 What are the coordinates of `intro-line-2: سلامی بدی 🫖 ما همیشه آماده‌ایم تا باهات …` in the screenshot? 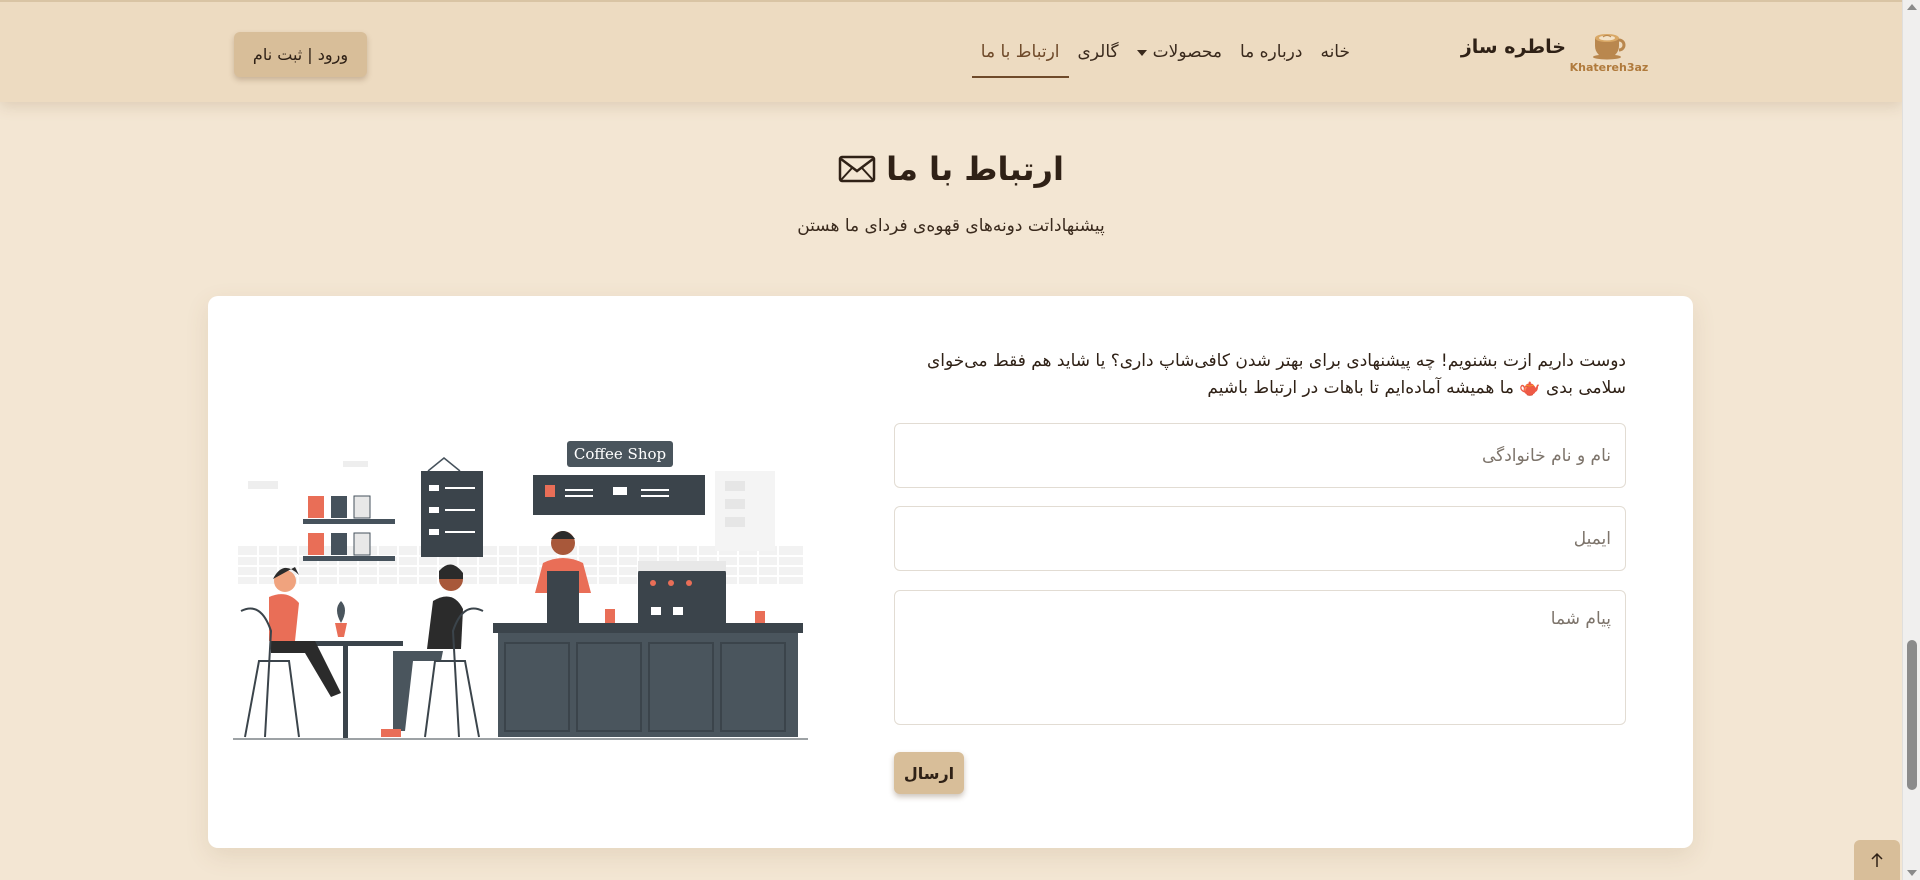 It's located at (1416, 388).